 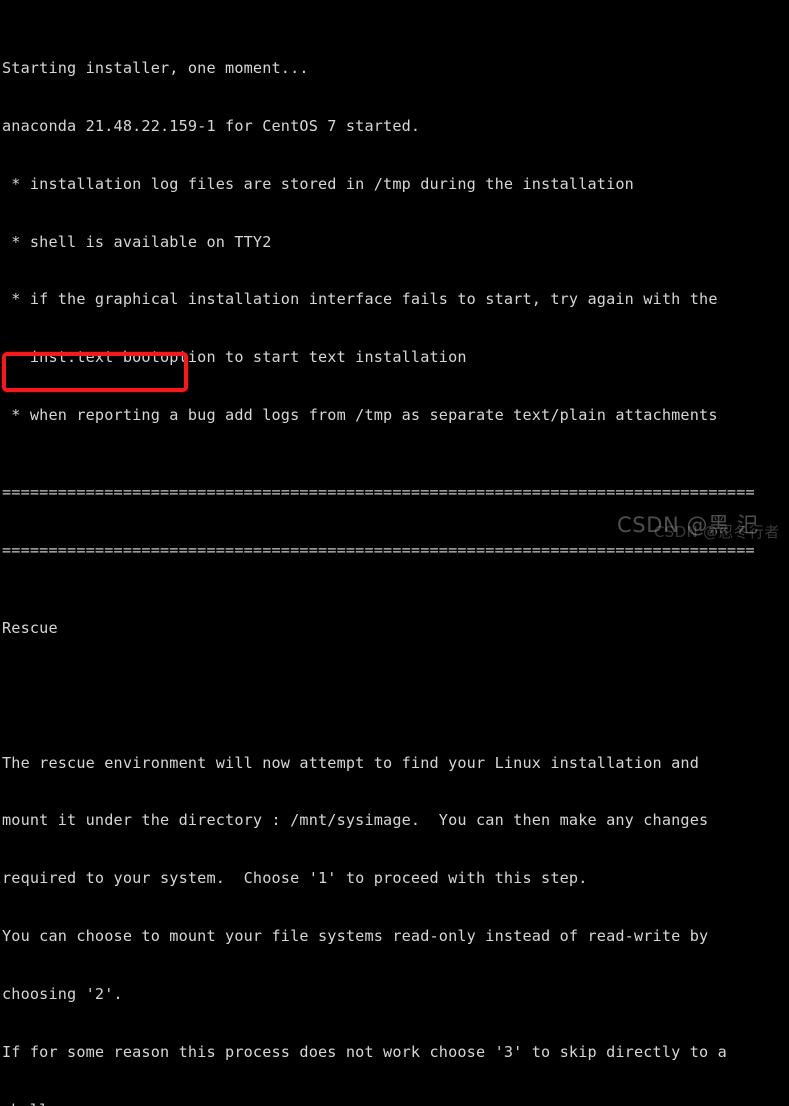 What do you see at coordinates (395, 685) in the screenshot?
I see `spacer-after-title` at bounding box center [395, 685].